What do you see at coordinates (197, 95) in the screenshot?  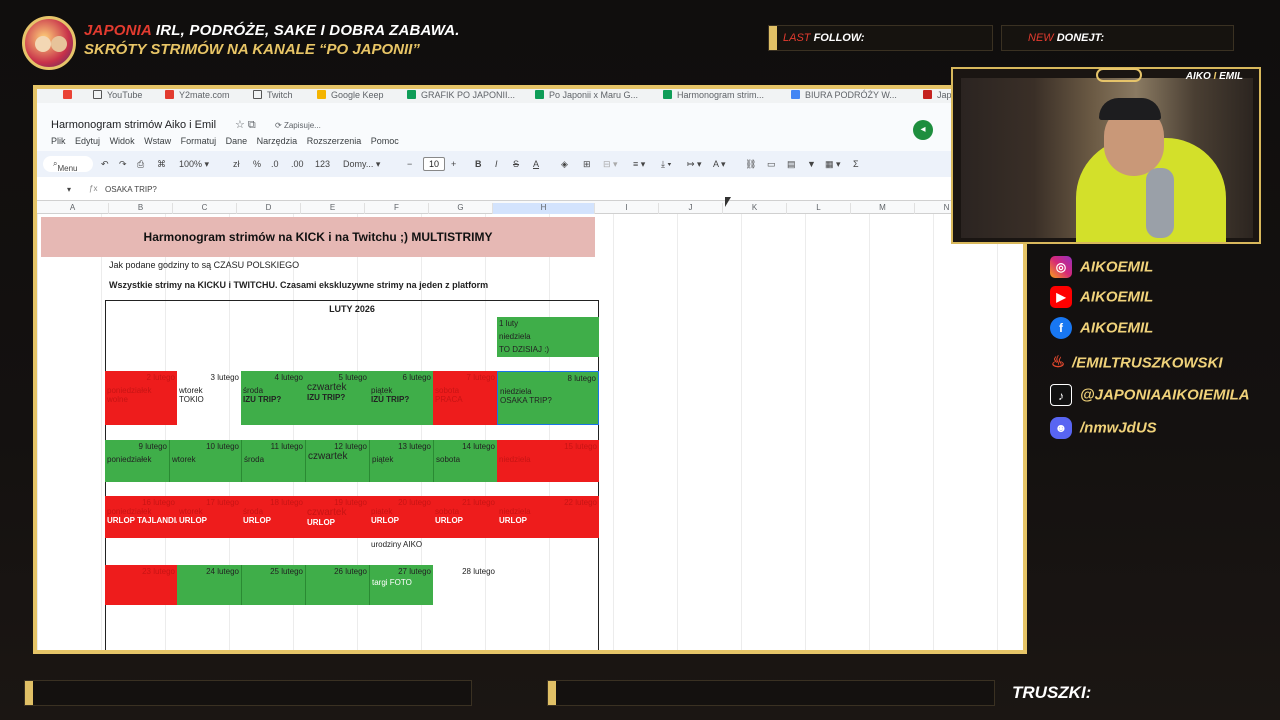 I see `bookmark-item: Y2mate.com` at bounding box center [197, 95].